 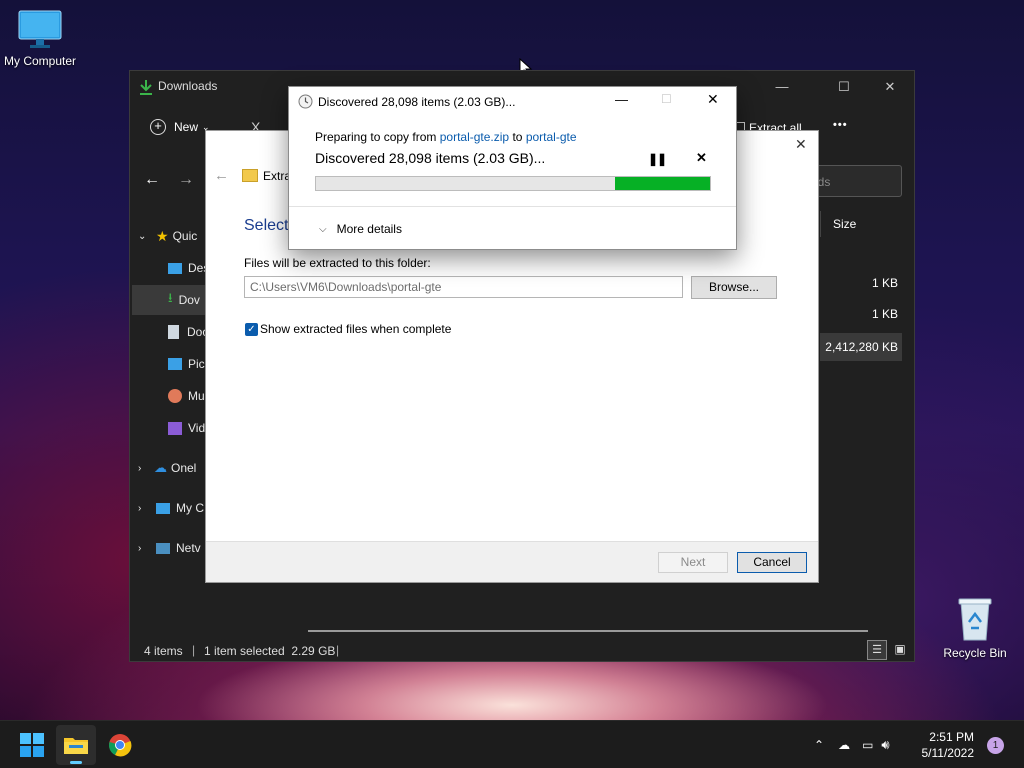 I want to click on show-files-checkbox: ✓, so click(x=251, y=329).